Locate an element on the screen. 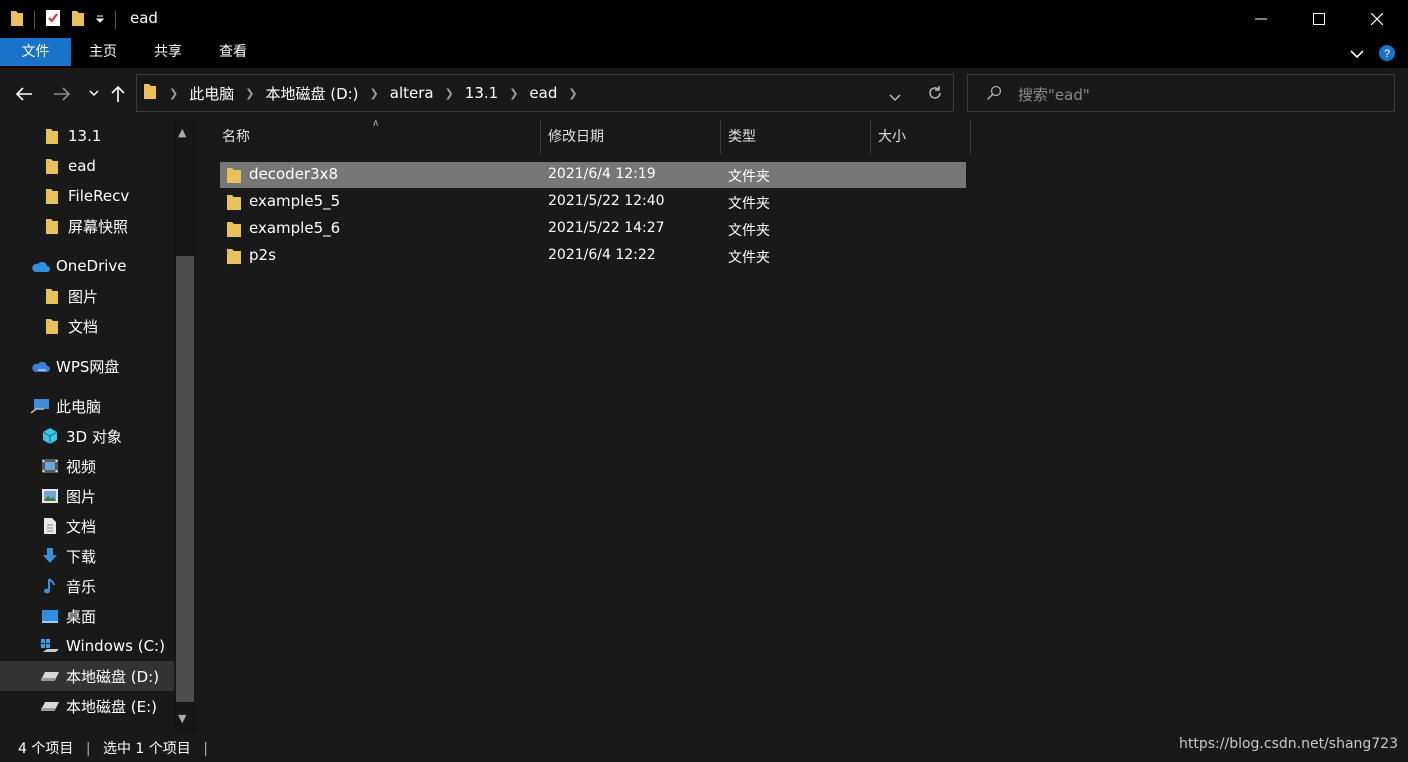 The width and height of the screenshot is (1408, 762). table-row: p2s 2021/6/4 12:22 文件夹 is located at coordinates (593, 256).